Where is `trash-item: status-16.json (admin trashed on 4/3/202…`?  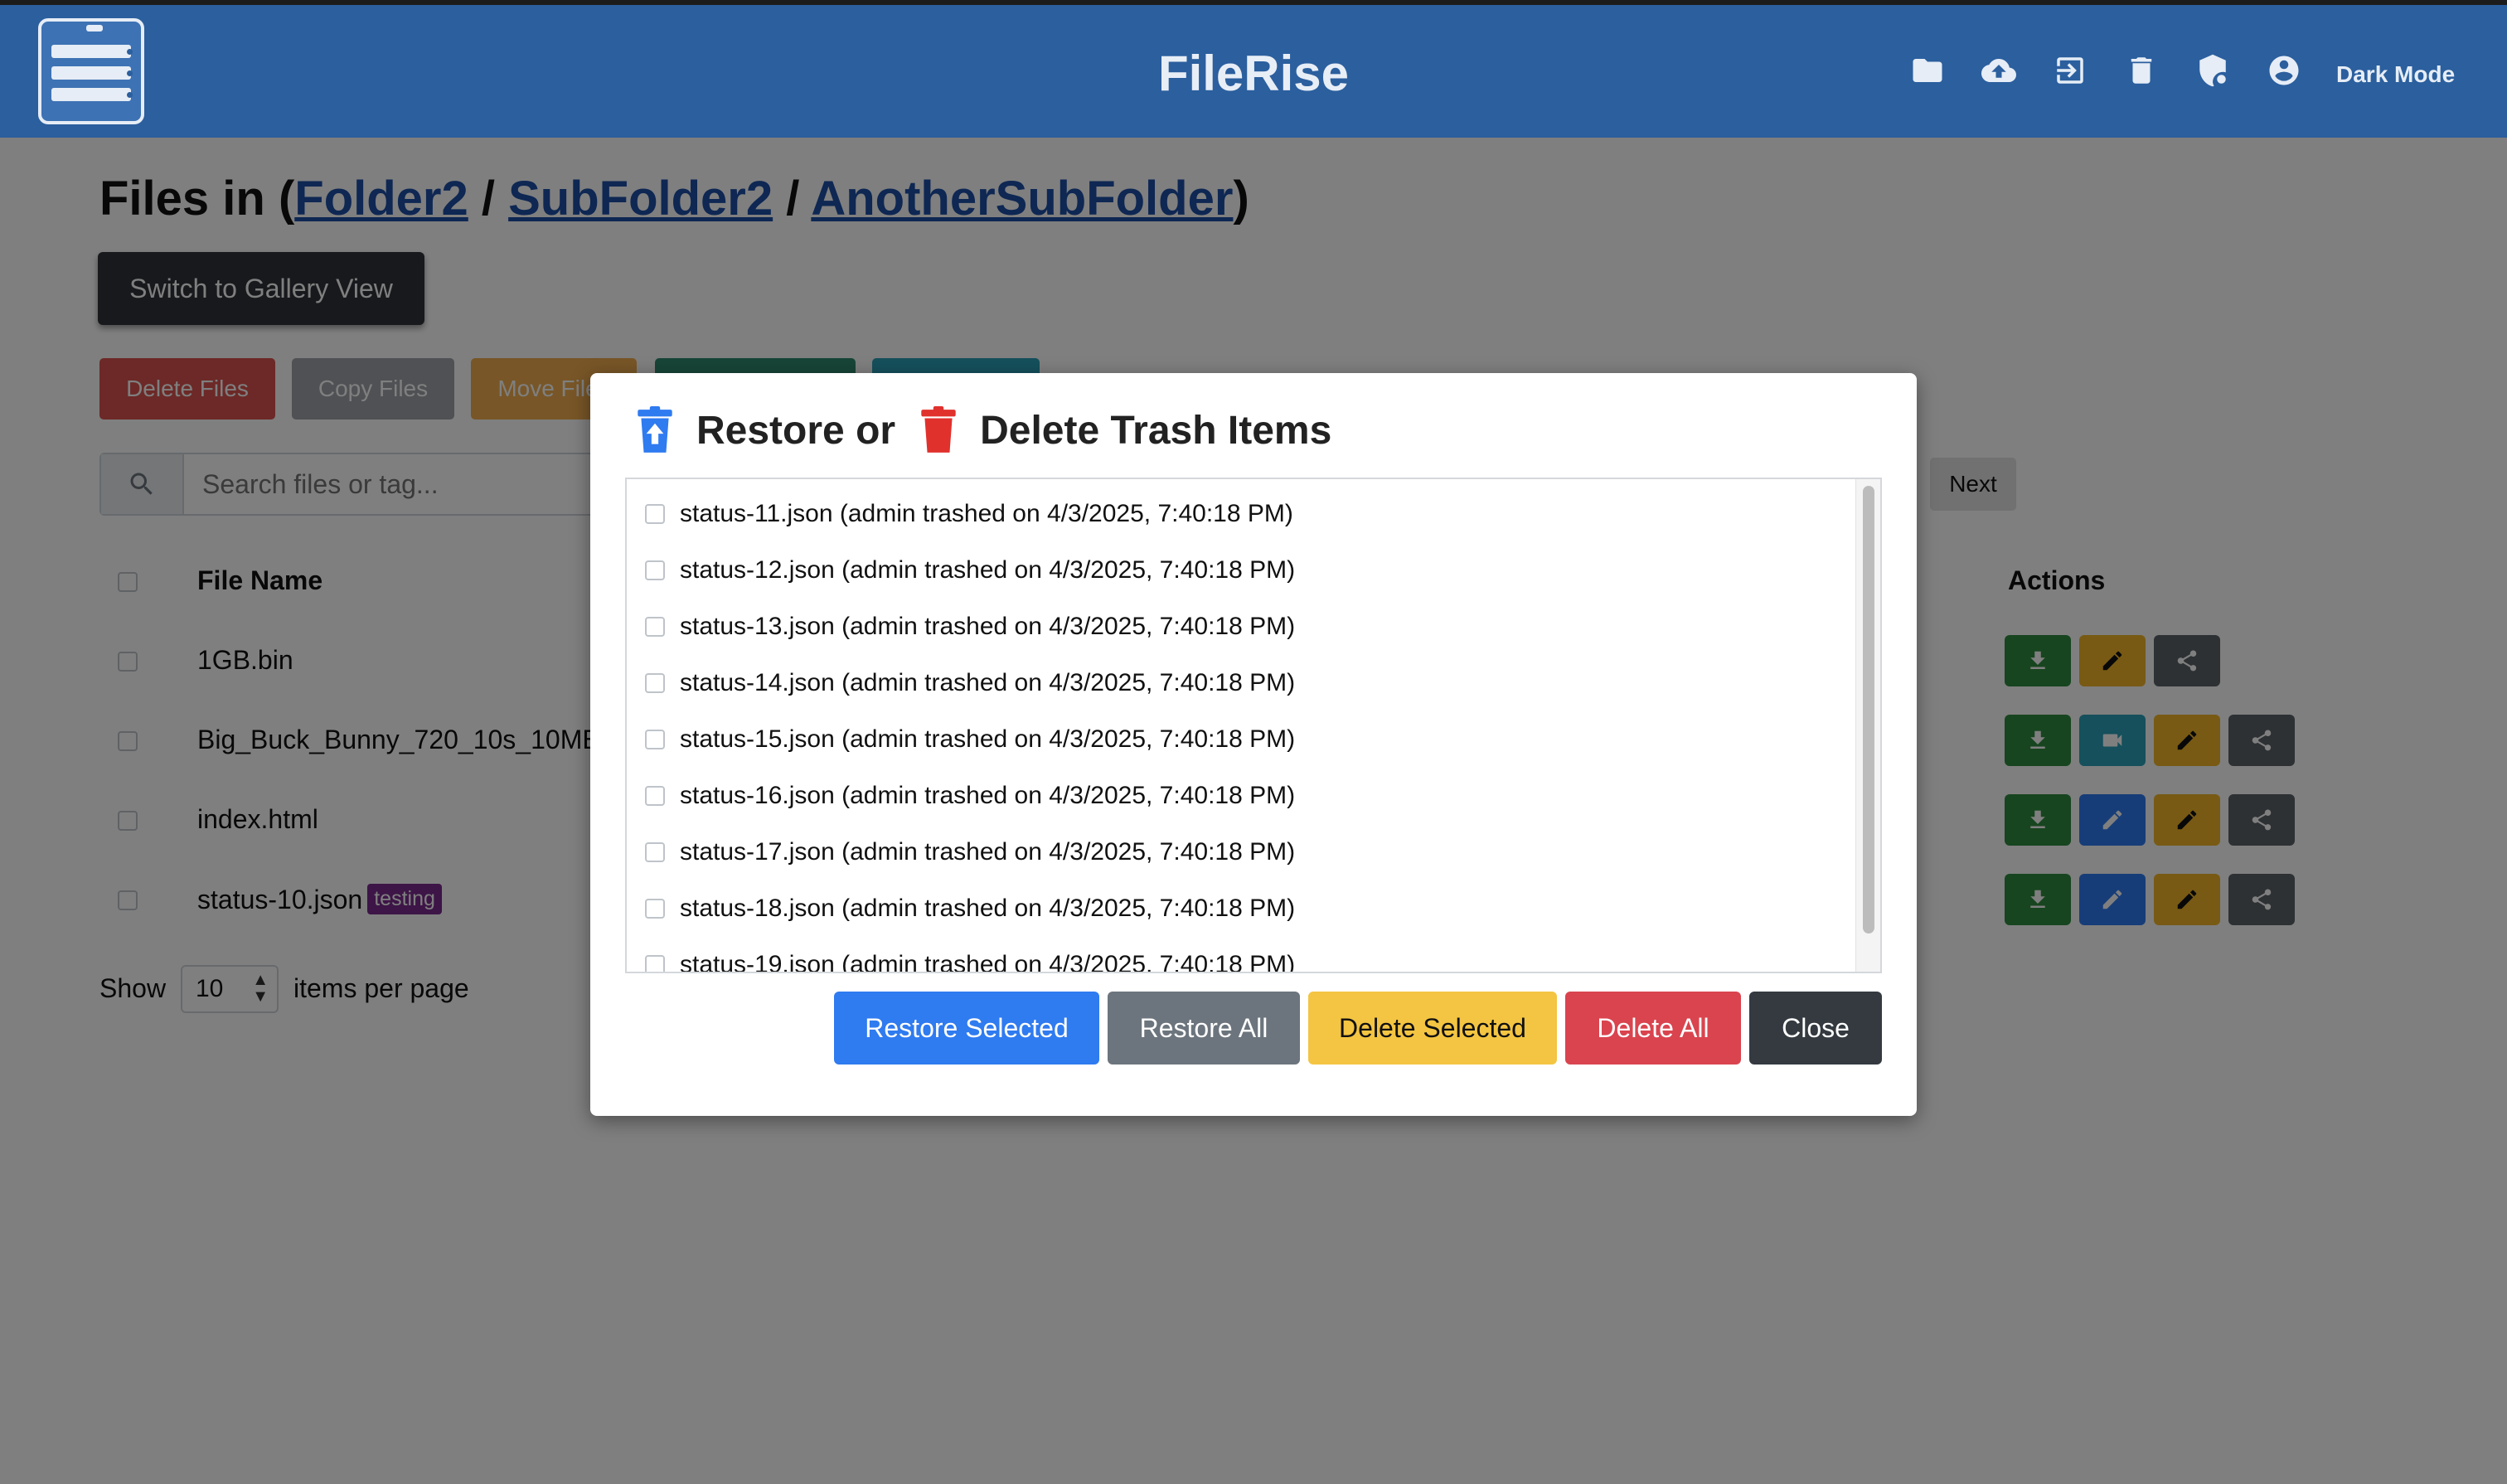 trash-item: status-16.json (admin trashed on 4/3/202… is located at coordinates (1240, 796).